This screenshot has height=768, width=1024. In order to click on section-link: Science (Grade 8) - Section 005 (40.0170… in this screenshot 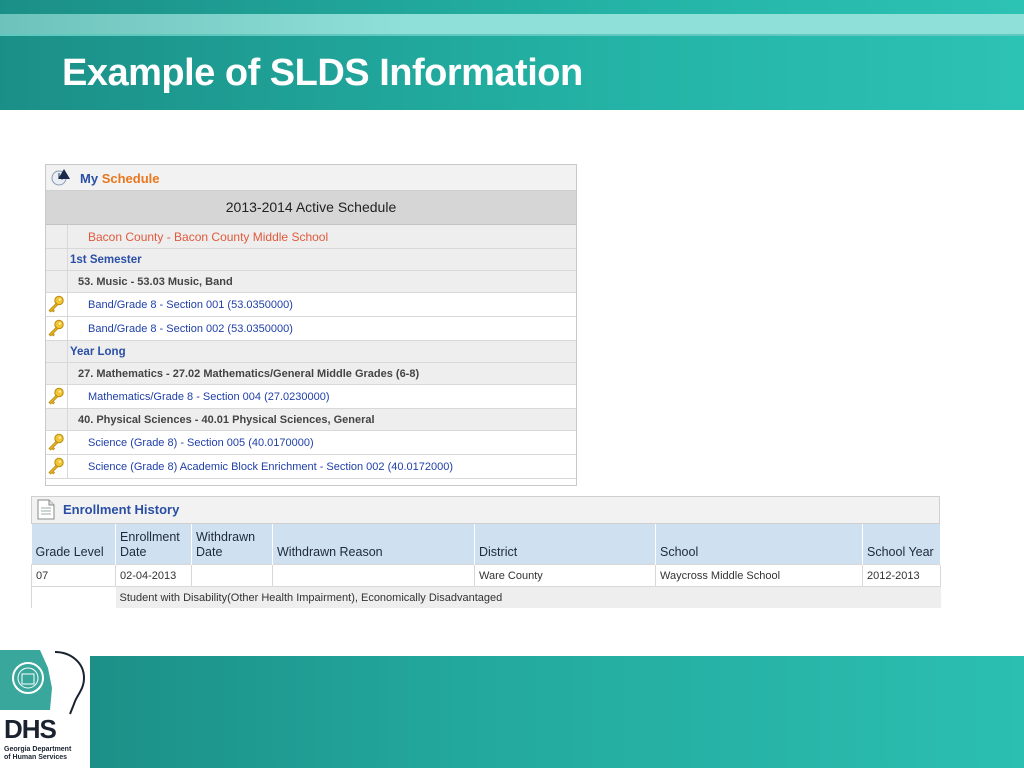, I will do `click(201, 442)`.